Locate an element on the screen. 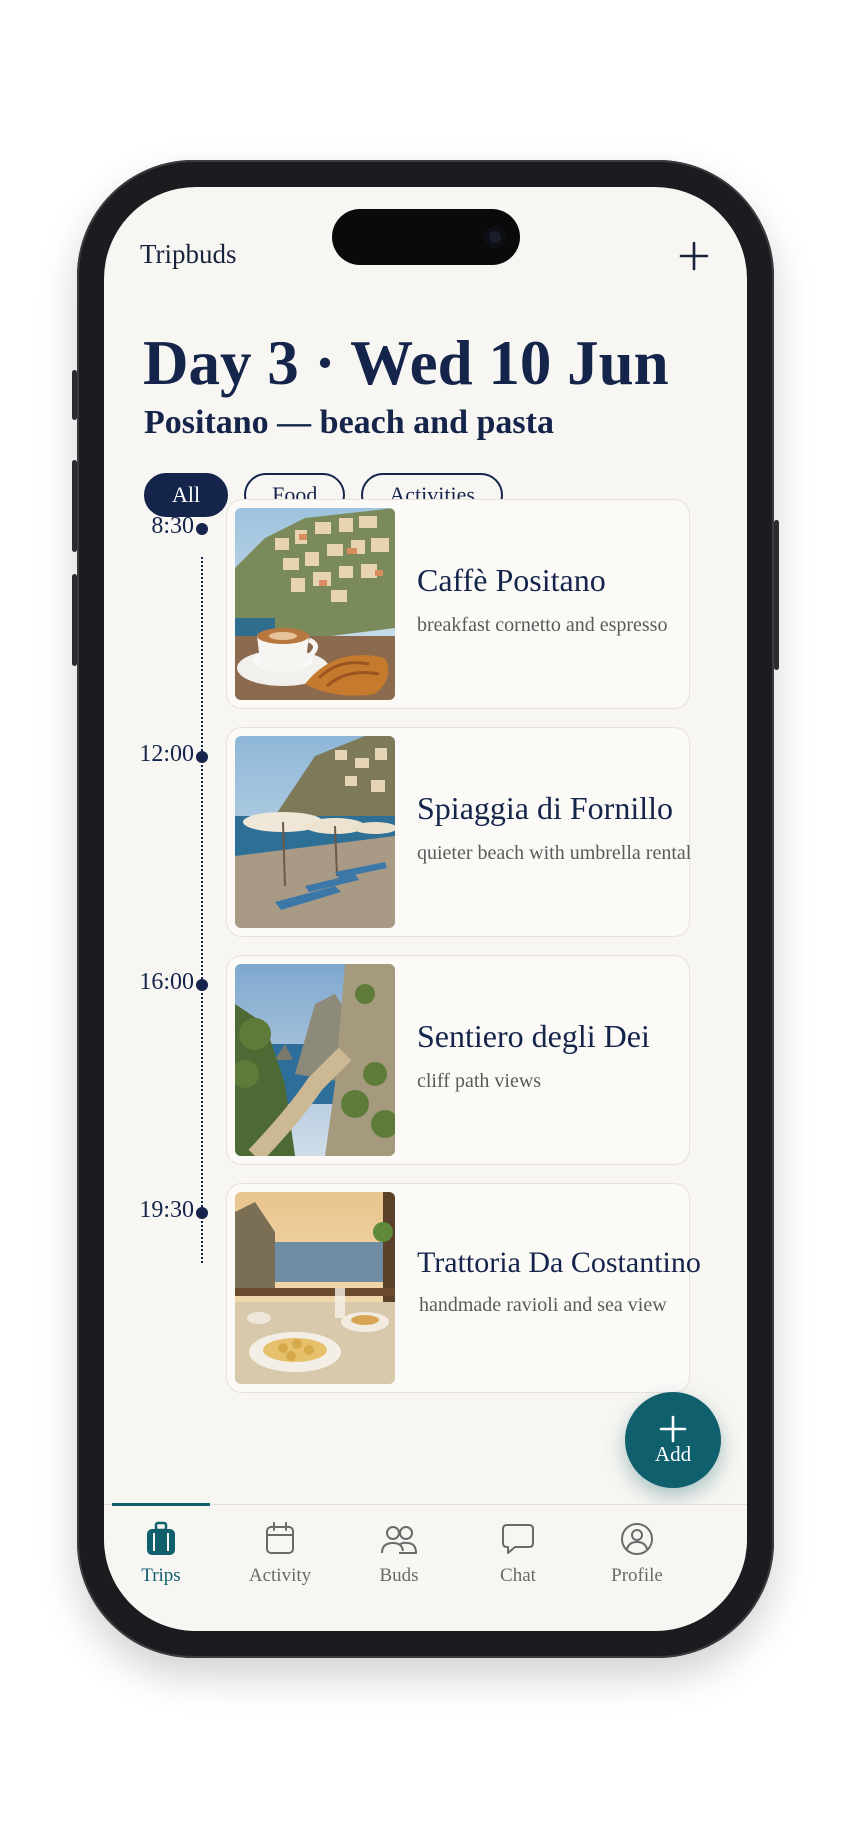 Image resolution: width=853 pixels, height=1844 pixels. app-name: Tripbuds is located at coordinates (188, 254).